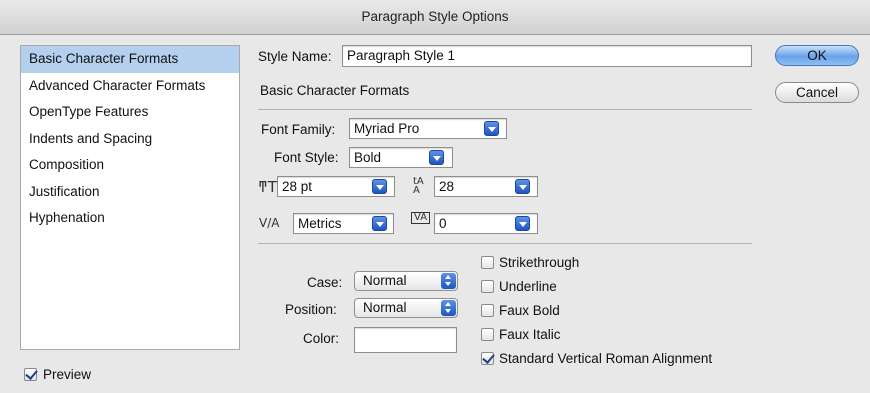 Image resolution: width=870 pixels, height=393 pixels. What do you see at coordinates (335, 90) in the screenshot?
I see `section-title: Basic Character Formats` at bounding box center [335, 90].